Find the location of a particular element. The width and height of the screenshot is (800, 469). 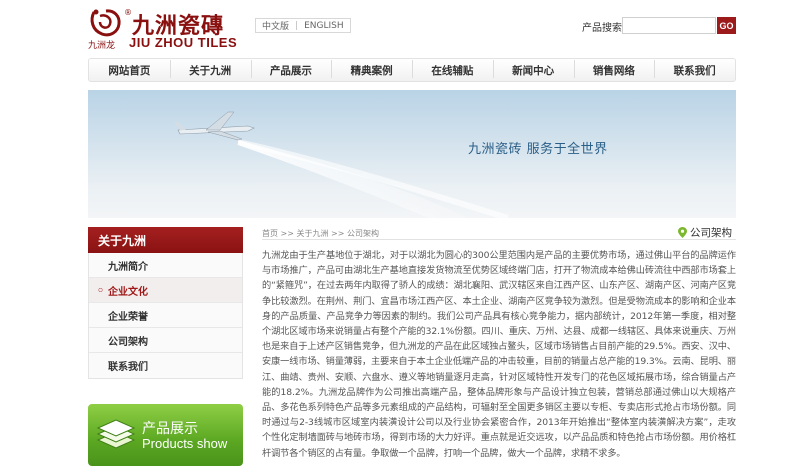

site-logo: ® 九洲瓷磚 九洲龙 JIU ZHOU TILES is located at coordinates (162, 28).